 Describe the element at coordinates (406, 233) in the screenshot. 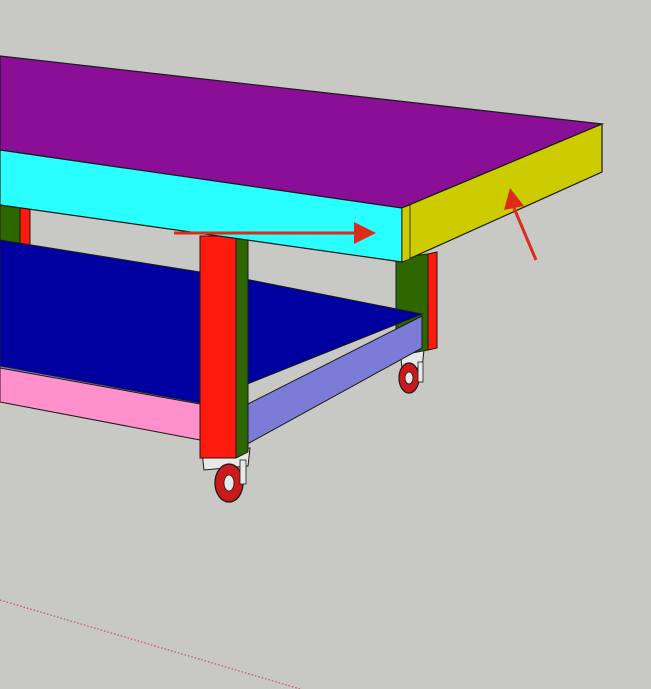

I see `side-apron-corner-strip` at that location.